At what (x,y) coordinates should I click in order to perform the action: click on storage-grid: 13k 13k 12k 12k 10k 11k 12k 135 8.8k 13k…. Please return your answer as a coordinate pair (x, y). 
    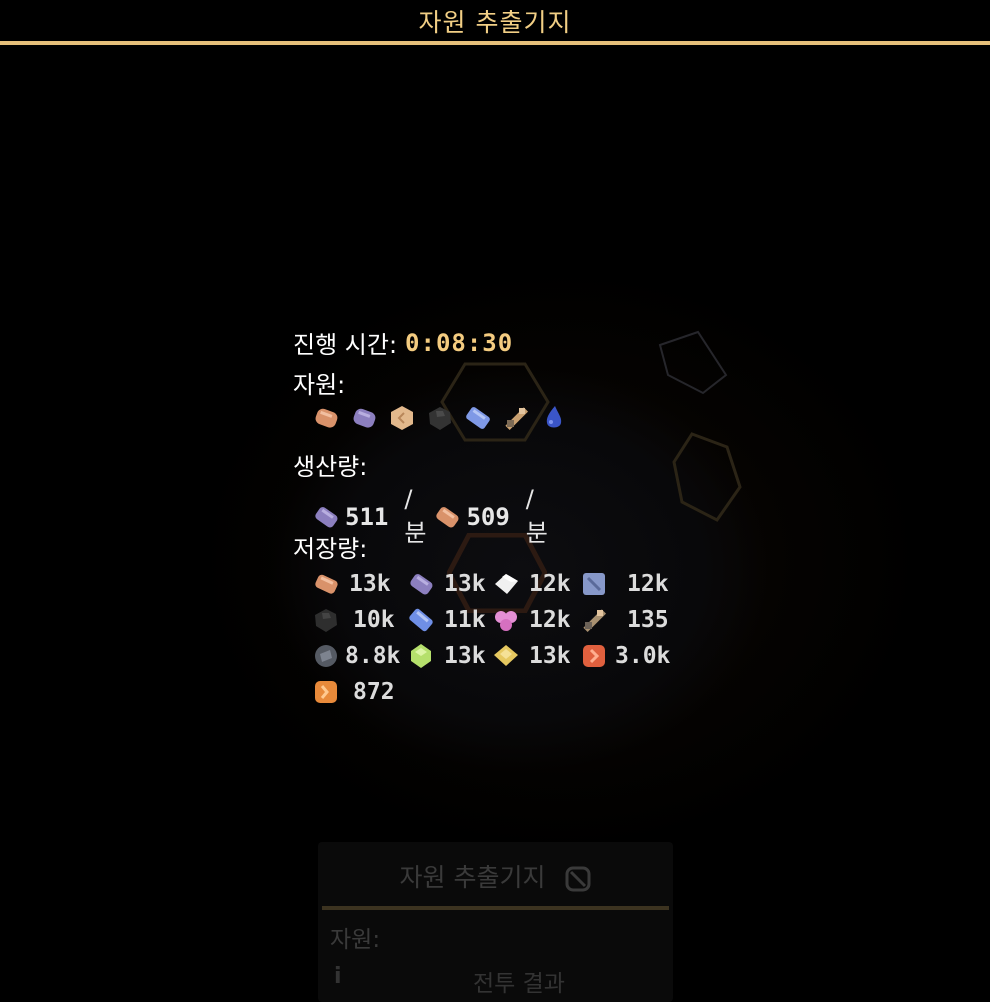
    Looking at the image, I should click on (495, 638).